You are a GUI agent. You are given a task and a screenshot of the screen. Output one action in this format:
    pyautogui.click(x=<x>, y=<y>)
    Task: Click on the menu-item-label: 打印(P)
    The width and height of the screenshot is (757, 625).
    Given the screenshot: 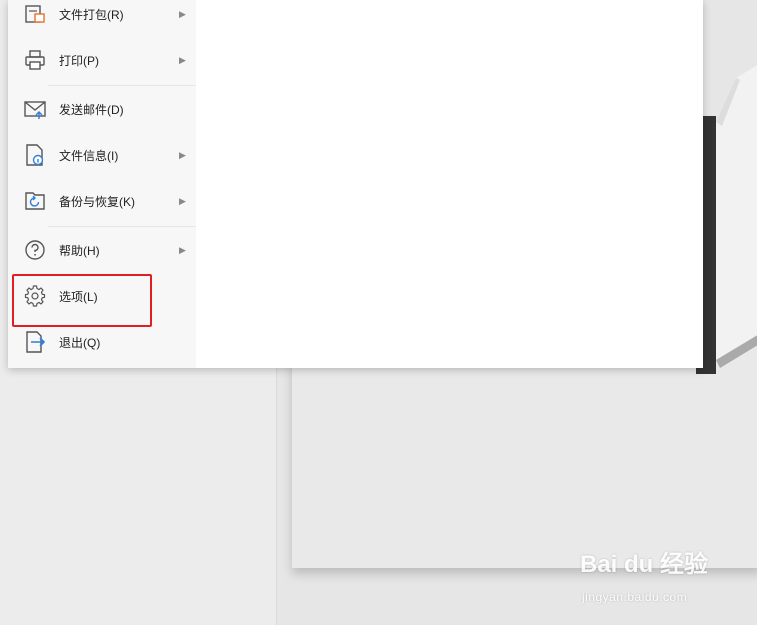 What is the action you would take?
    pyautogui.click(x=79, y=60)
    